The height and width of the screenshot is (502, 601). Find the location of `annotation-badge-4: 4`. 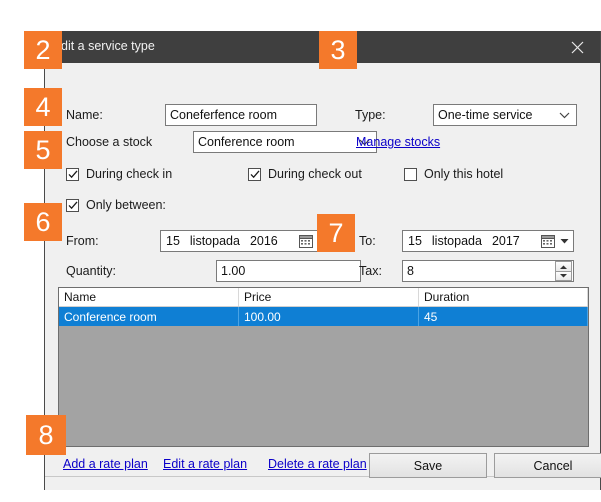

annotation-badge-4: 4 is located at coordinates (43, 107).